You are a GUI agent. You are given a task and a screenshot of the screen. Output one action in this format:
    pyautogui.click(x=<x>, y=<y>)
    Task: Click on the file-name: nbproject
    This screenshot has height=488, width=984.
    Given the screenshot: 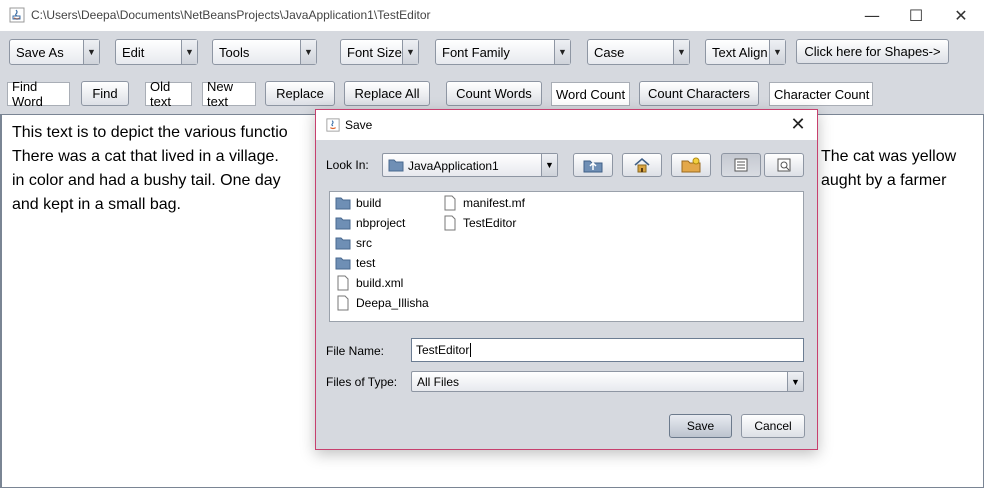 What is the action you would take?
    pyautogui.click(x=381, y=223)
    